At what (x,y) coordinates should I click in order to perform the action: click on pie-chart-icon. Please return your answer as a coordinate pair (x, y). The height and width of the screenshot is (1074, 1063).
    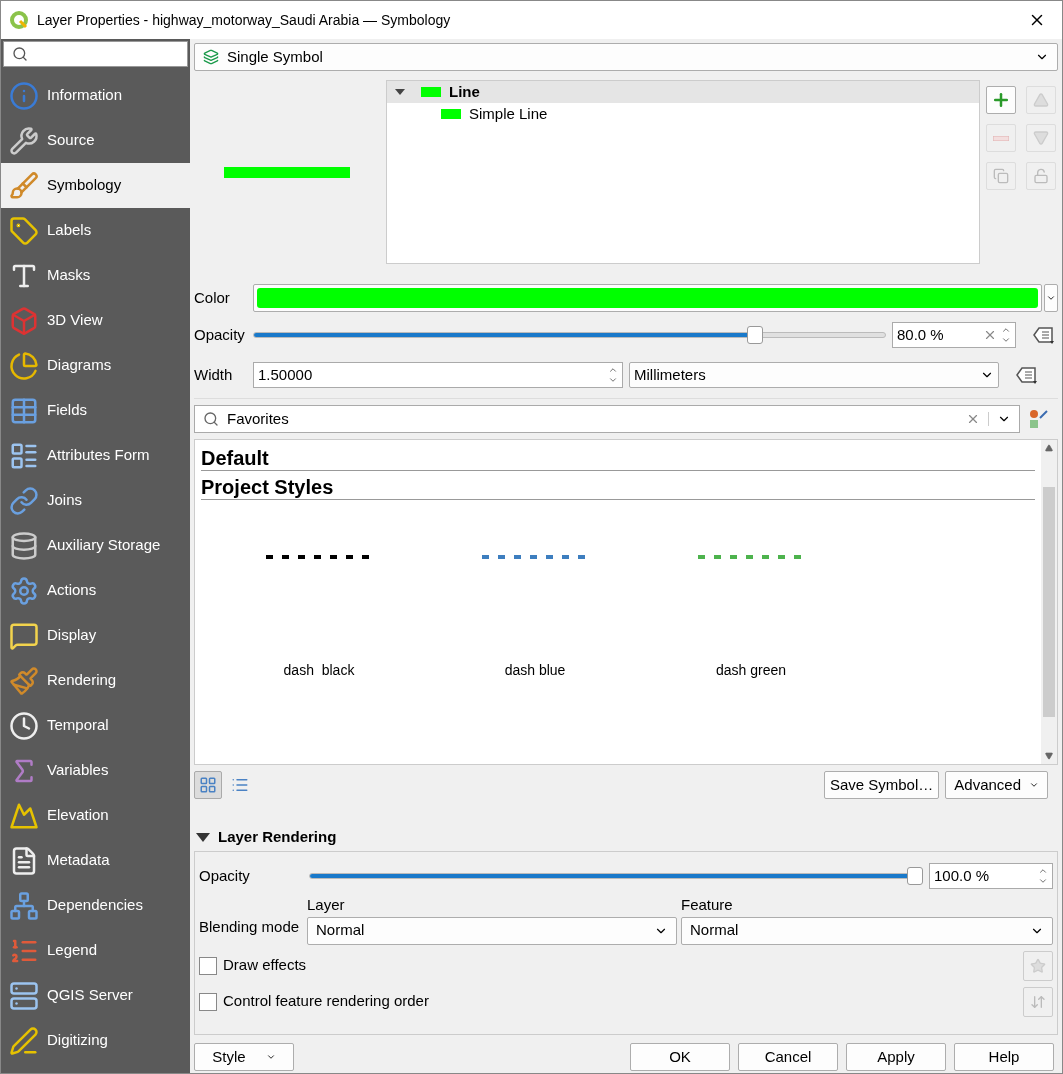
    Looking at the image, I should click on (24, 365).